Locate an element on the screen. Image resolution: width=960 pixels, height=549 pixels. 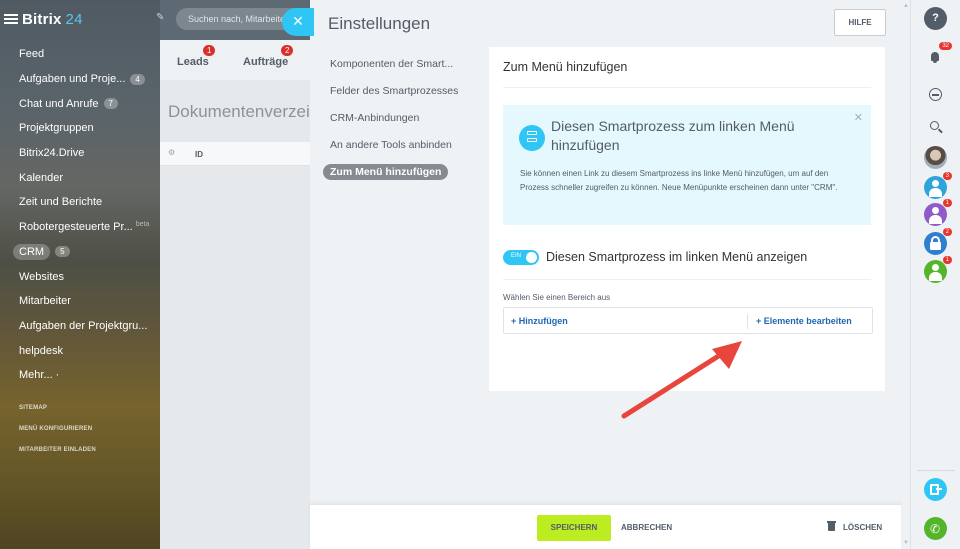
phone-icon: ✆ is located at coordinates (935, 529).